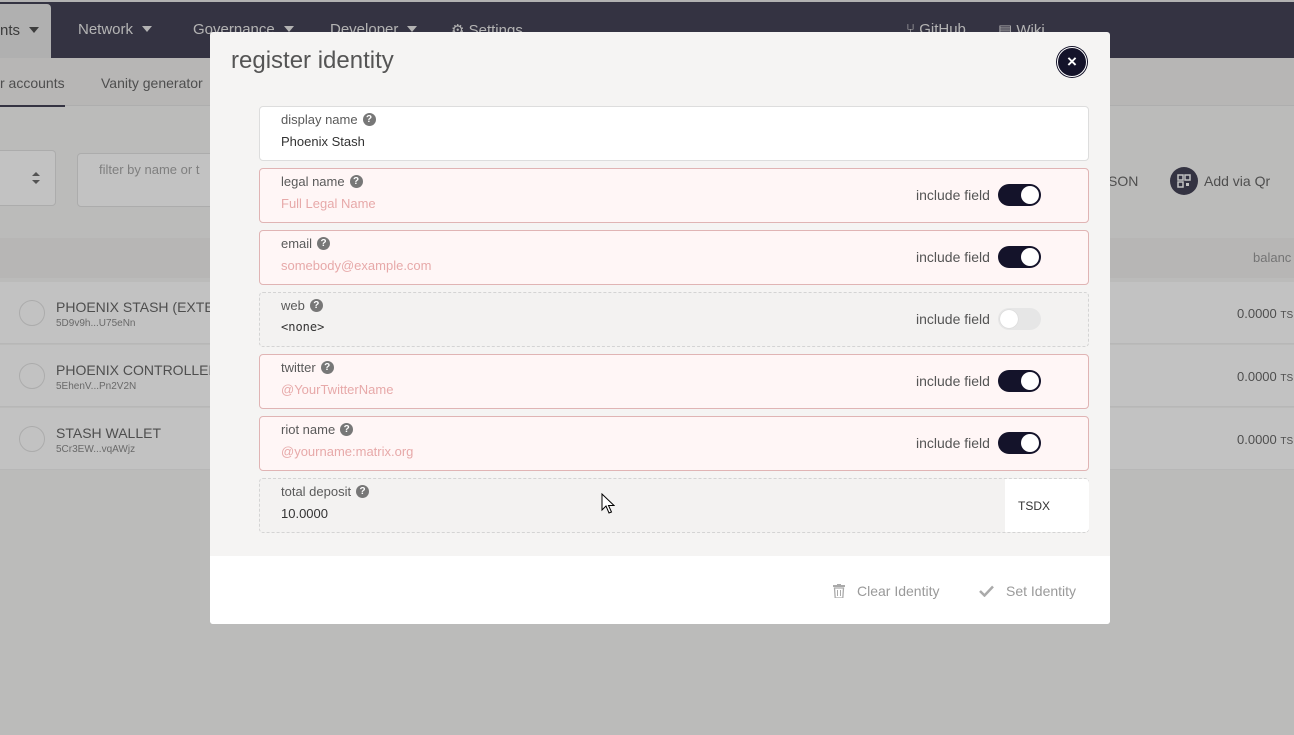 The image size is (1294, 735). Describe the element at coordinates (1019, 381) in the screenshot. I see `twitter-include-toggle` at that location.